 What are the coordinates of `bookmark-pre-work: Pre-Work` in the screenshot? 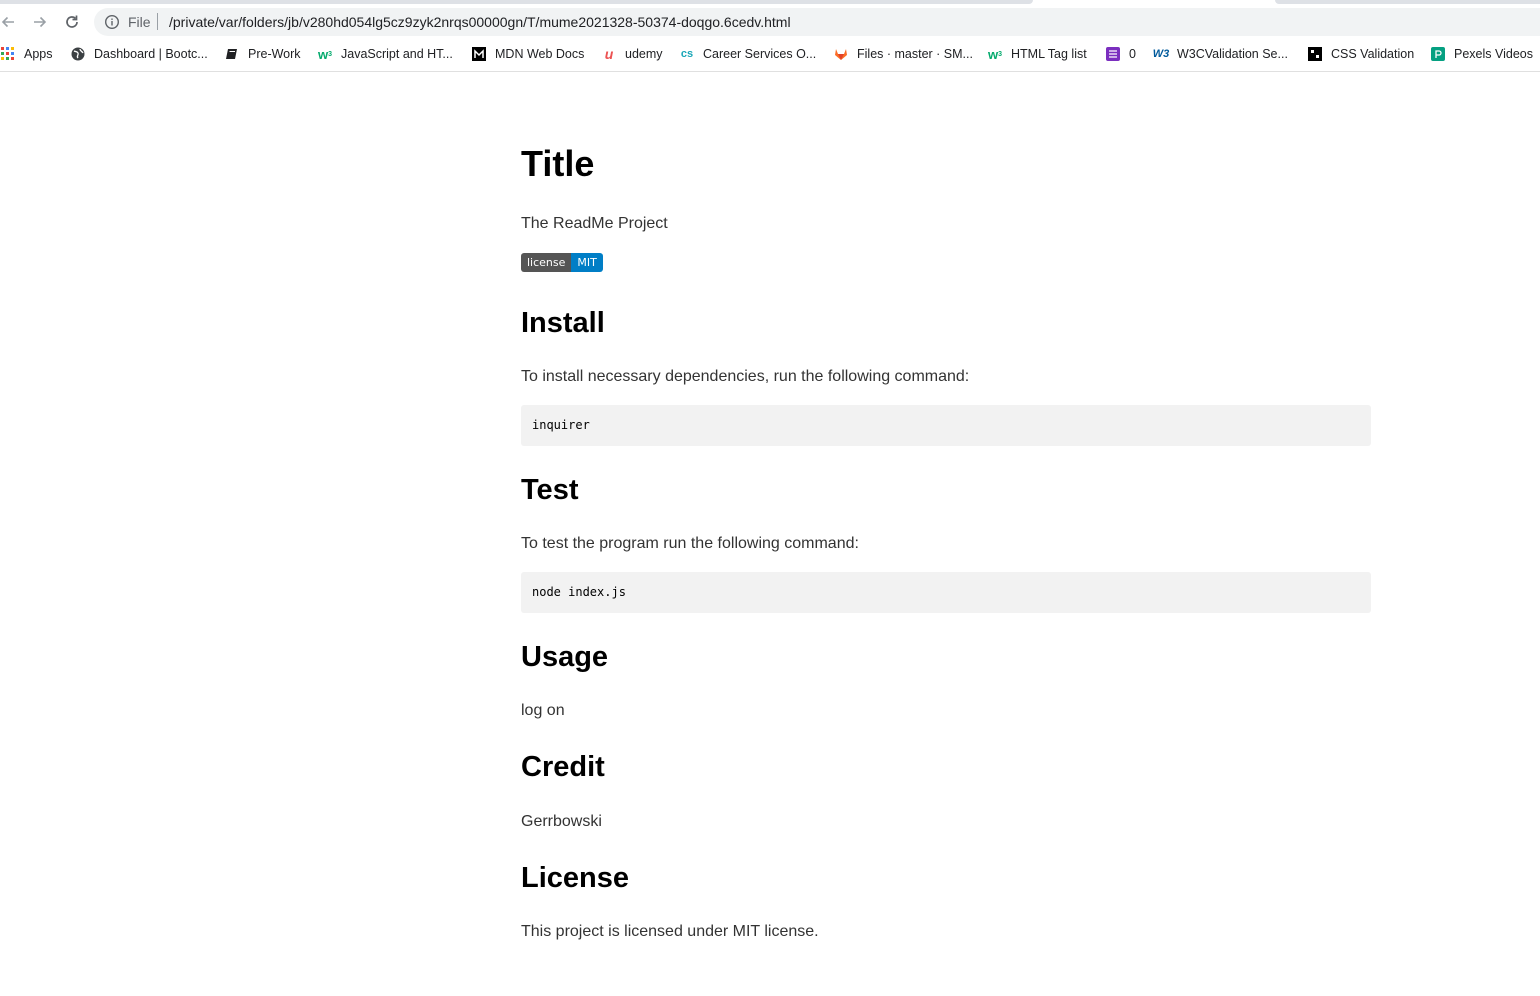 It's located at (263, 54).